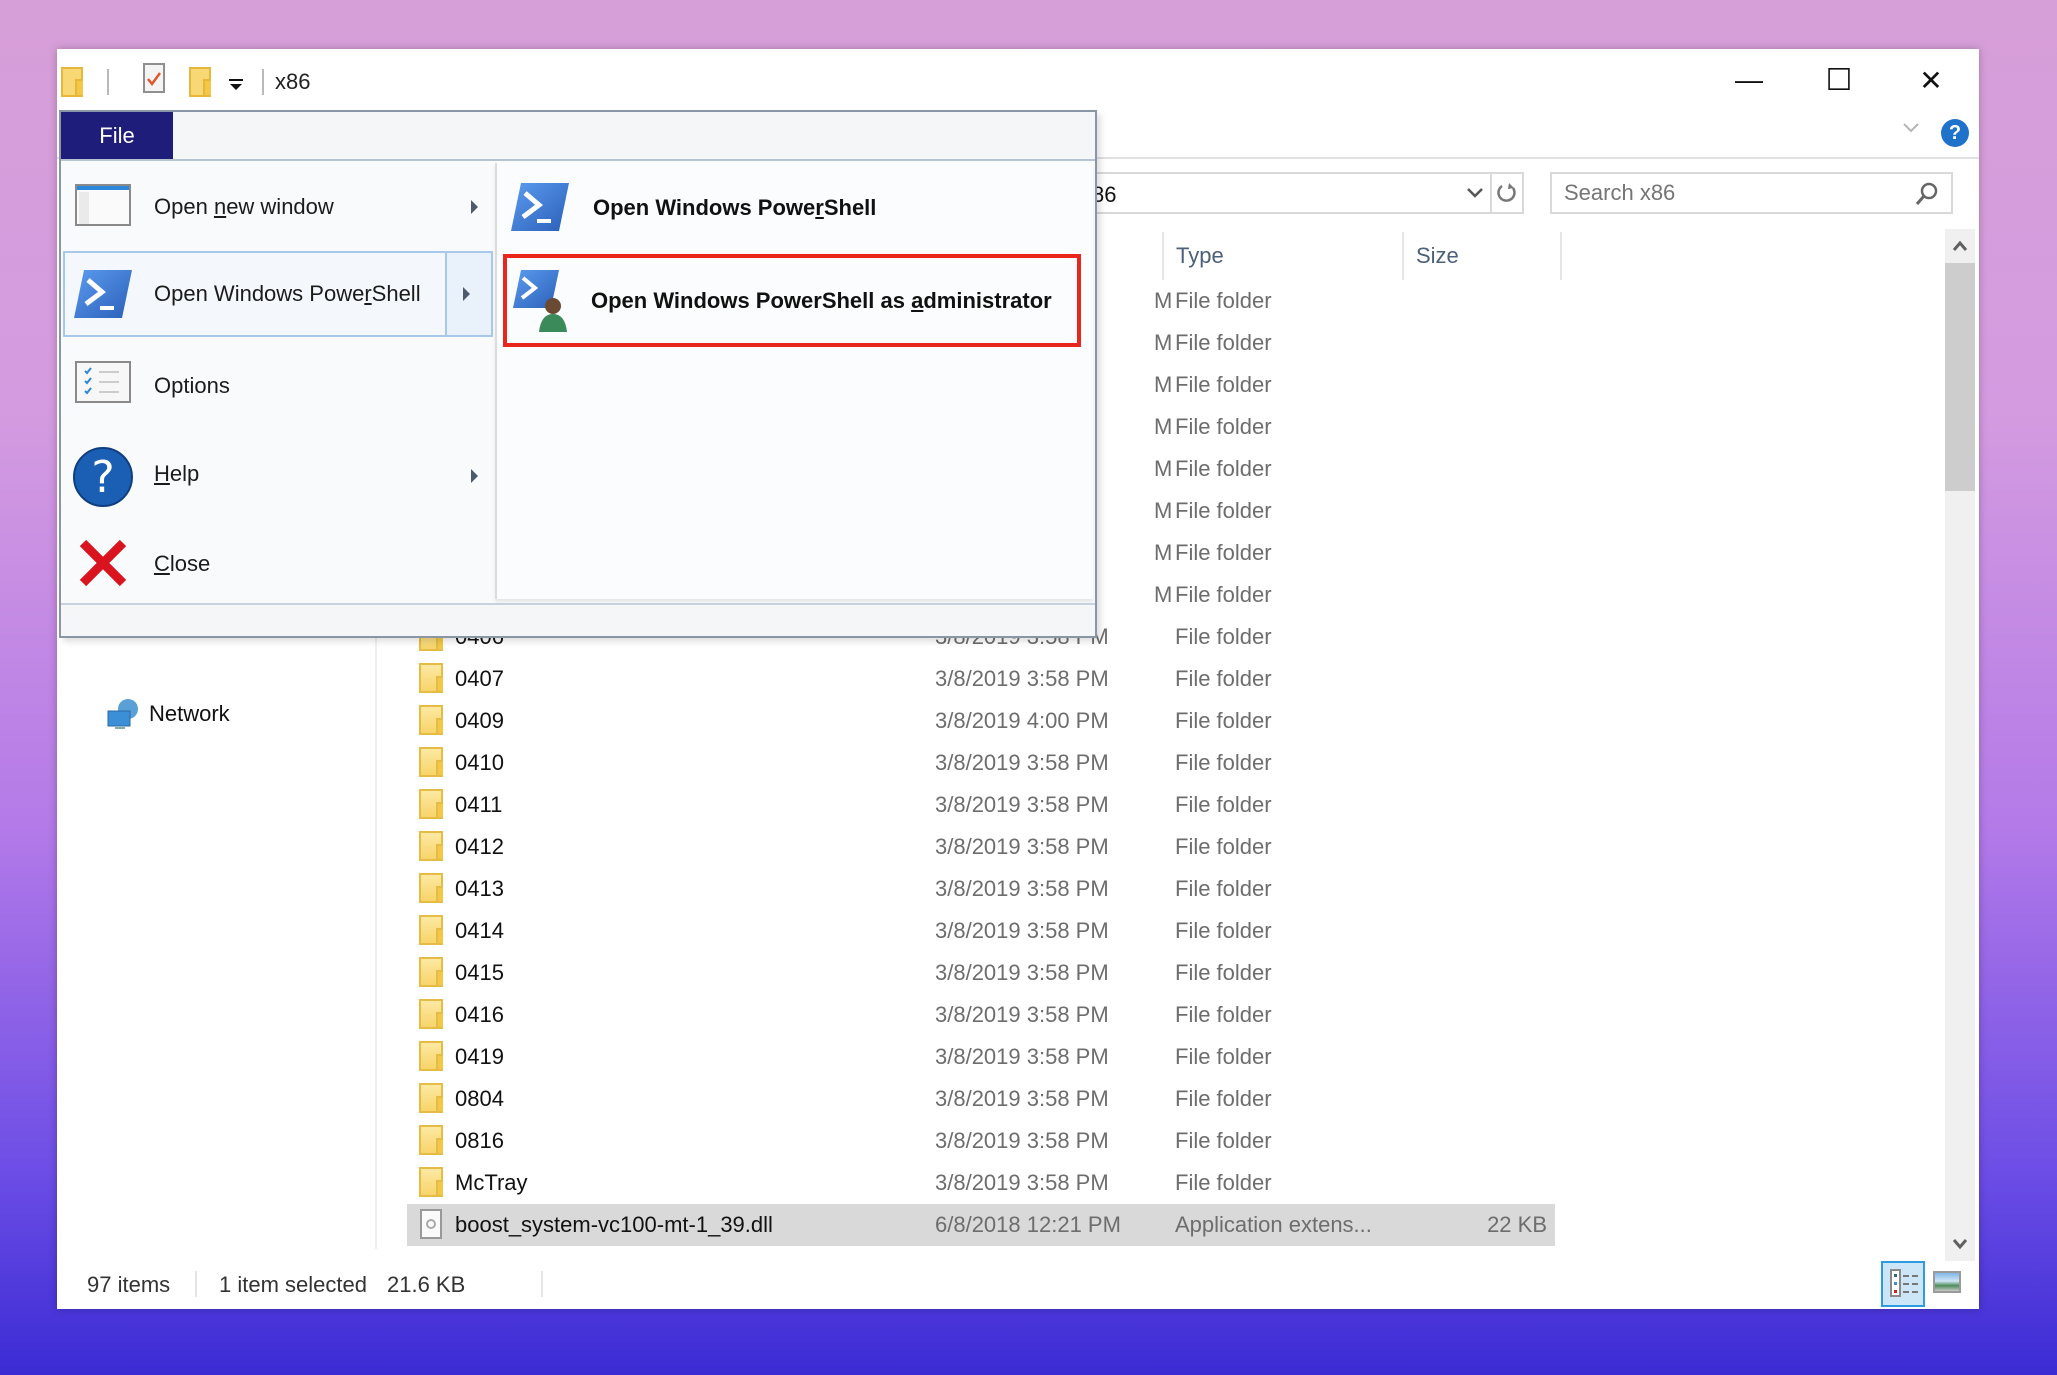  Describe the element at coordinates (200, 82) in the screenshot. I see `new-folder-icon` at that location.